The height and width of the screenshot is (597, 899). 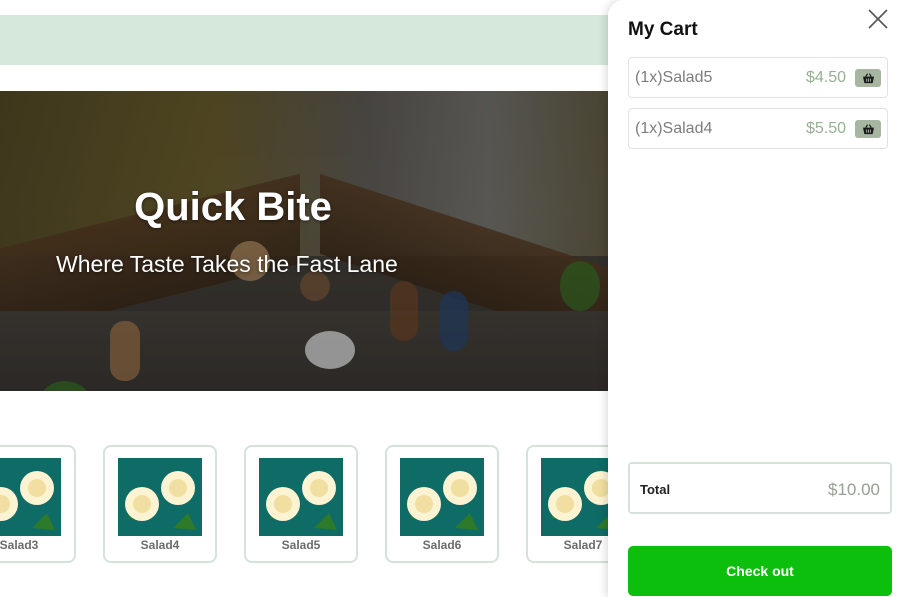 I want to click on product-card-salad5: Salad5, so click(x=301, y=504).